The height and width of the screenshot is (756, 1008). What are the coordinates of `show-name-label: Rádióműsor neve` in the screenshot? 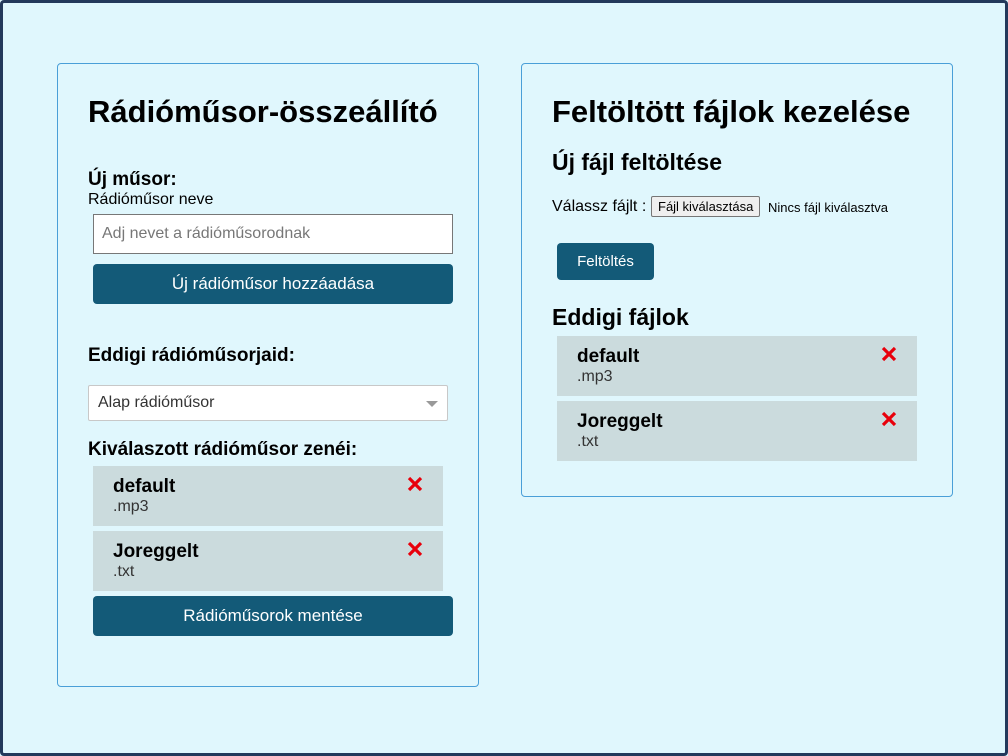 It's located at (151, 199).